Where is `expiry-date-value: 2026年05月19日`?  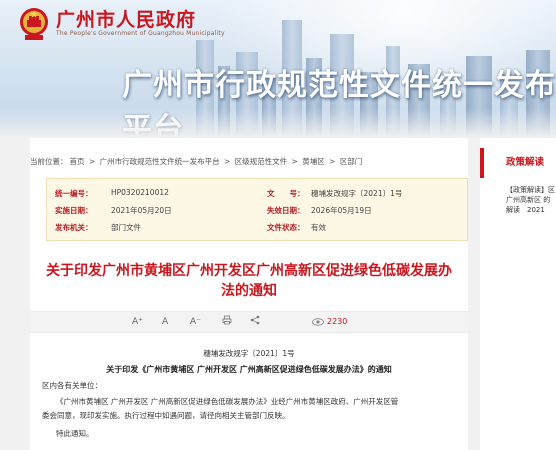
expiry-date-value: 2026年05月19日 is located at coordinates (341, 210).